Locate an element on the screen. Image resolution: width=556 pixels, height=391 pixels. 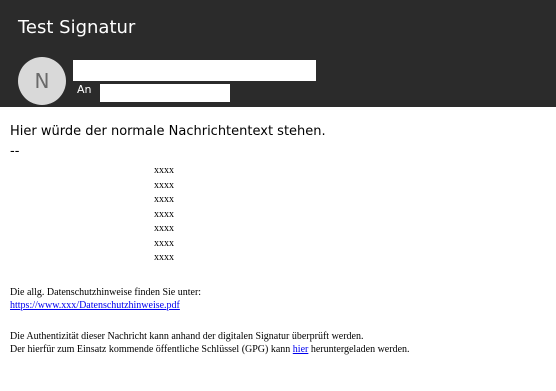
signature-block: xxxx xxxx xxxx xxxx xxxx xxxx xxxx is located at coordinates (164, 215).